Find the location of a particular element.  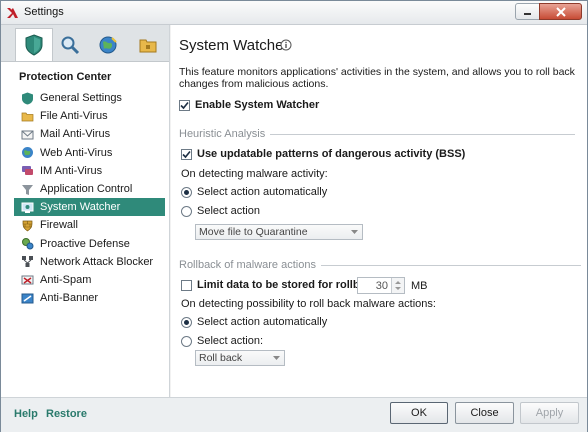

heuristic-auto-radio-row: Select action automatically is located at coordinates (254, 192).